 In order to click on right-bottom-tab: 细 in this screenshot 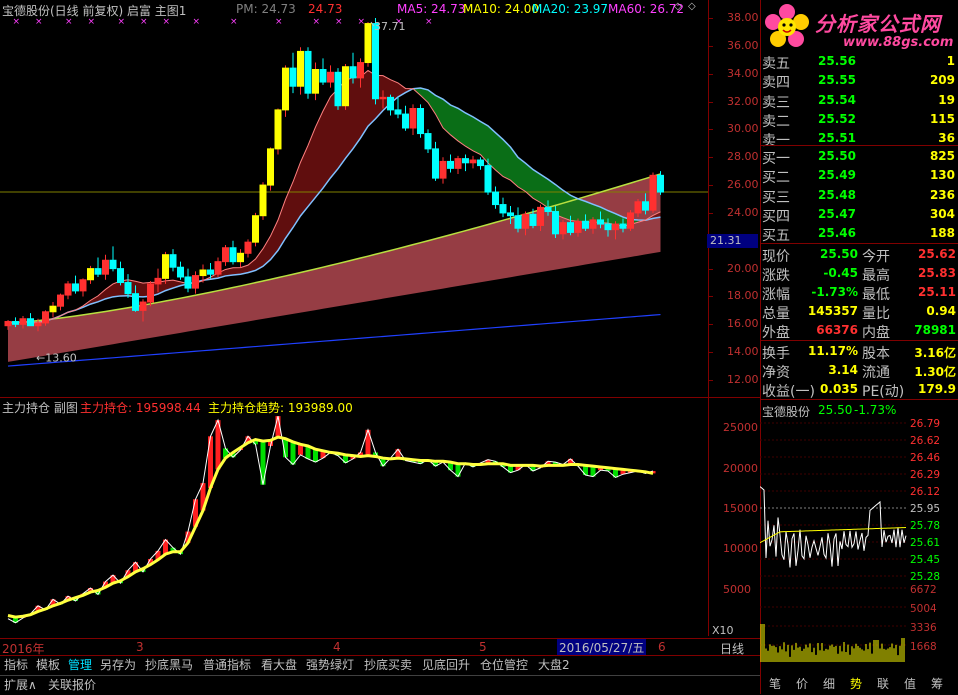, I will do `click(829, 684)`.